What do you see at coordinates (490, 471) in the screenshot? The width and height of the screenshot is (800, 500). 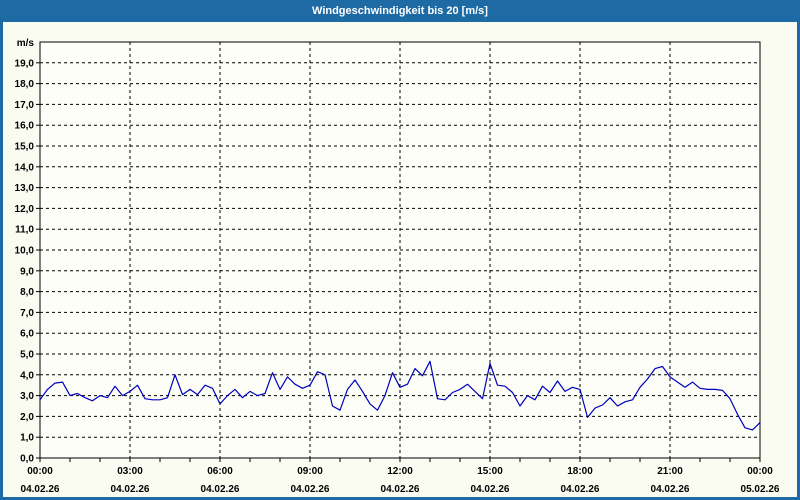 I see `svg-text: 15:00` at bounding box center [490, 471].